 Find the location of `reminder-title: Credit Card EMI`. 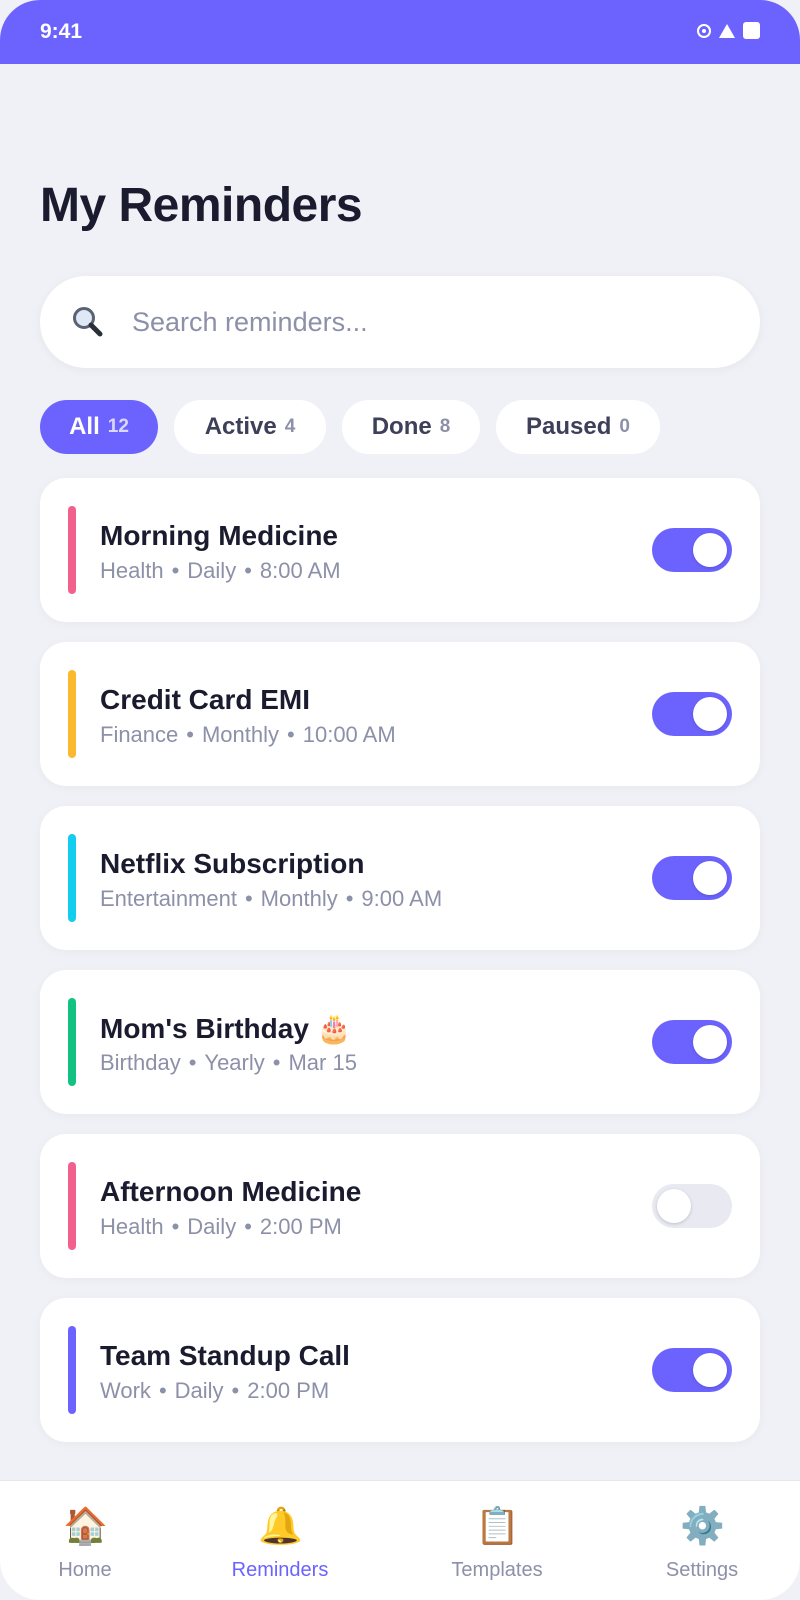

reminder-title: Credit Card EMI is located at coordinates (205, 699).